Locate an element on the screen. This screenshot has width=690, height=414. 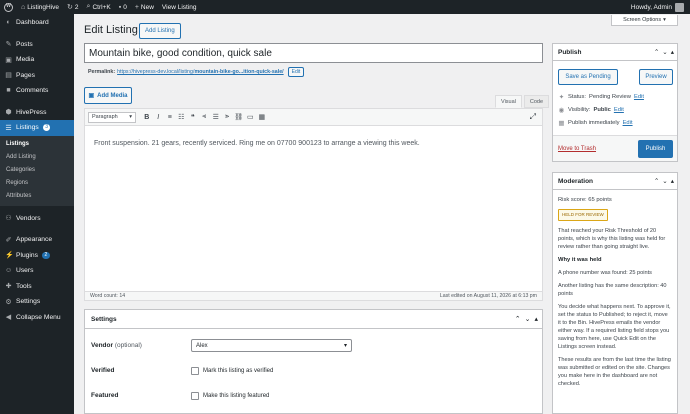
tab-code: Code is located at coordinates (536, 101).